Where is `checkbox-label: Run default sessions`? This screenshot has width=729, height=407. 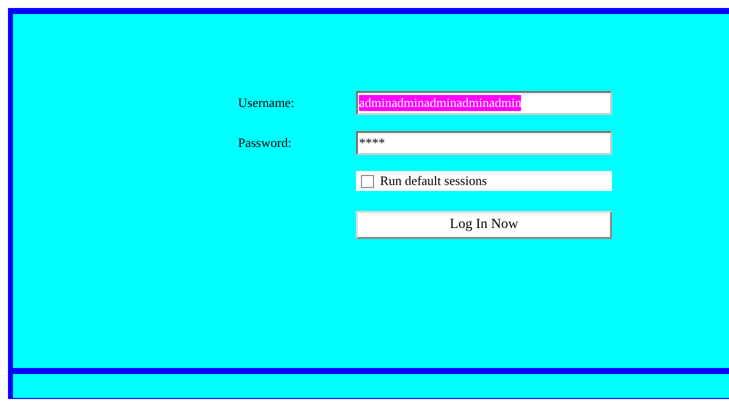 checkbox-label: Run default sessions is located at coordinates (433, 181).